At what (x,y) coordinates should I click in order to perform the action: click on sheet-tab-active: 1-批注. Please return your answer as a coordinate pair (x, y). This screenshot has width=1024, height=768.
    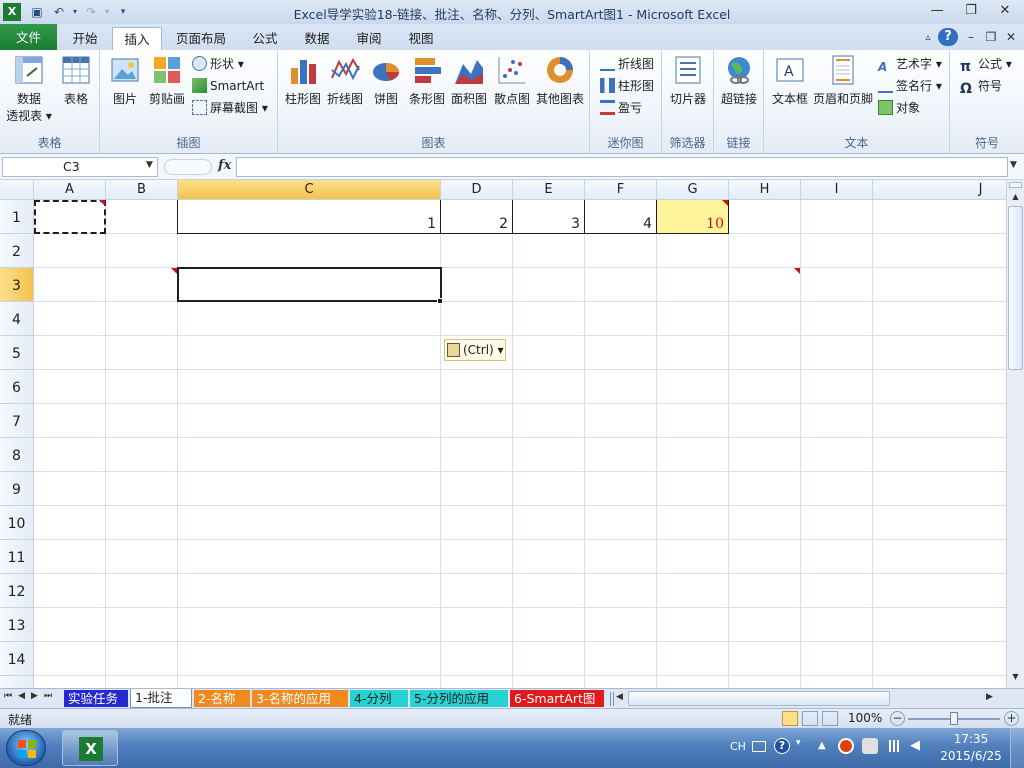
    Looking at the image, I should click on (161, 698).